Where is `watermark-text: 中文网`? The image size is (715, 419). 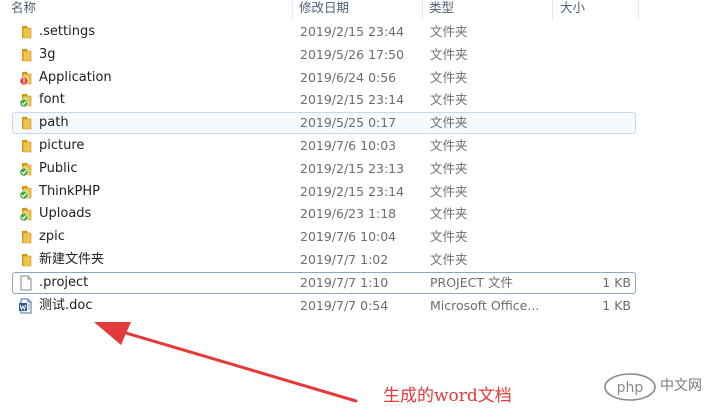
watermark-text: 中文网 is located at coordinates (681, 386).